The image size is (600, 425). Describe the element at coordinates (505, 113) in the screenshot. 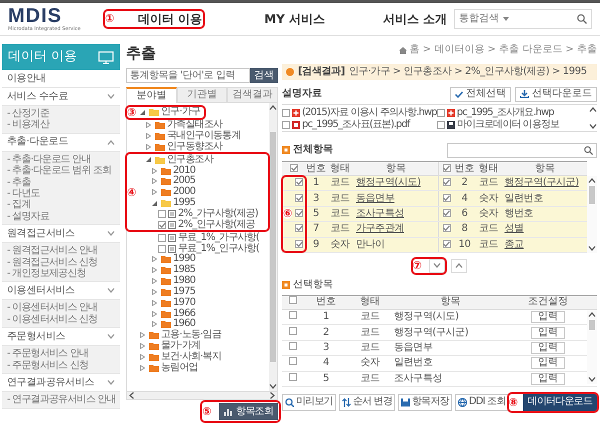

I see `file-link: pc_1995_조사개요.hwp` at that location.